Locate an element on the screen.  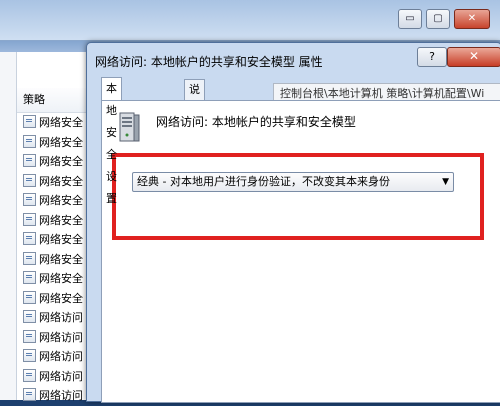
tab-explain: 说明 is located at coordinates (194, 97).